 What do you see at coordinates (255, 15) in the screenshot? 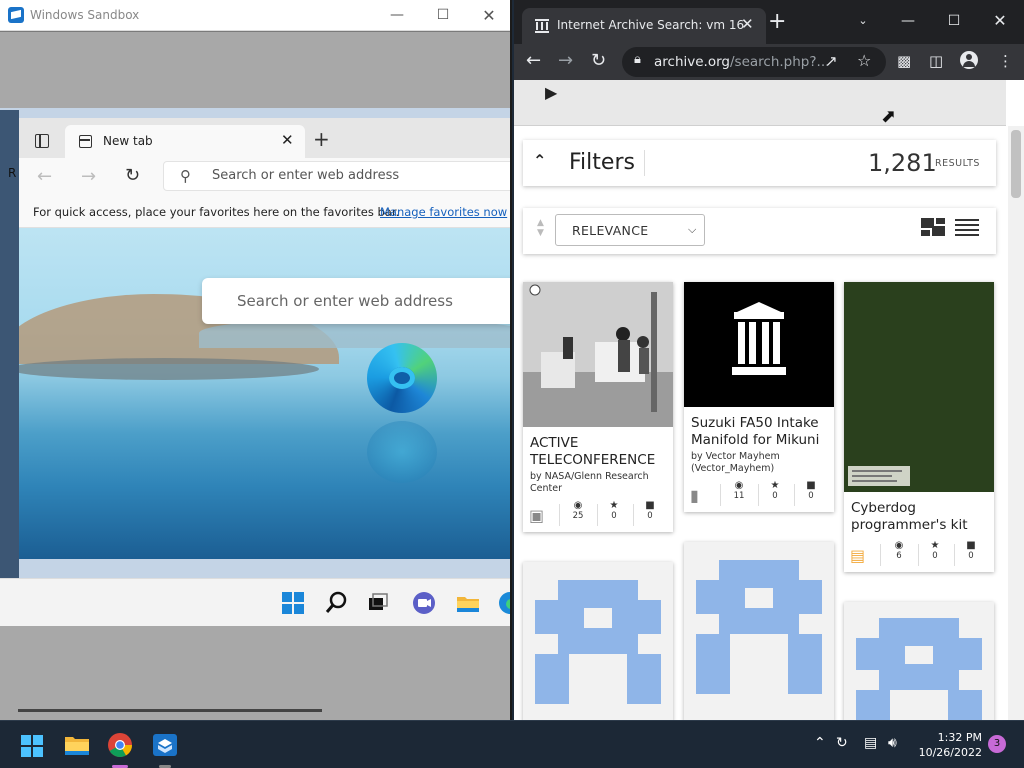
I see `sandbox-titlebar: Windows Sandbox — ☐ ✕` at bounding box center [255, 15].